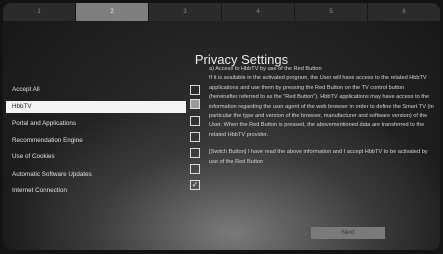 This screenshot has height=254, width=443. What do you see at coordinates (185, 12) in the screenshot?
I see `step-3: 3` at bounding box center [185, 12].